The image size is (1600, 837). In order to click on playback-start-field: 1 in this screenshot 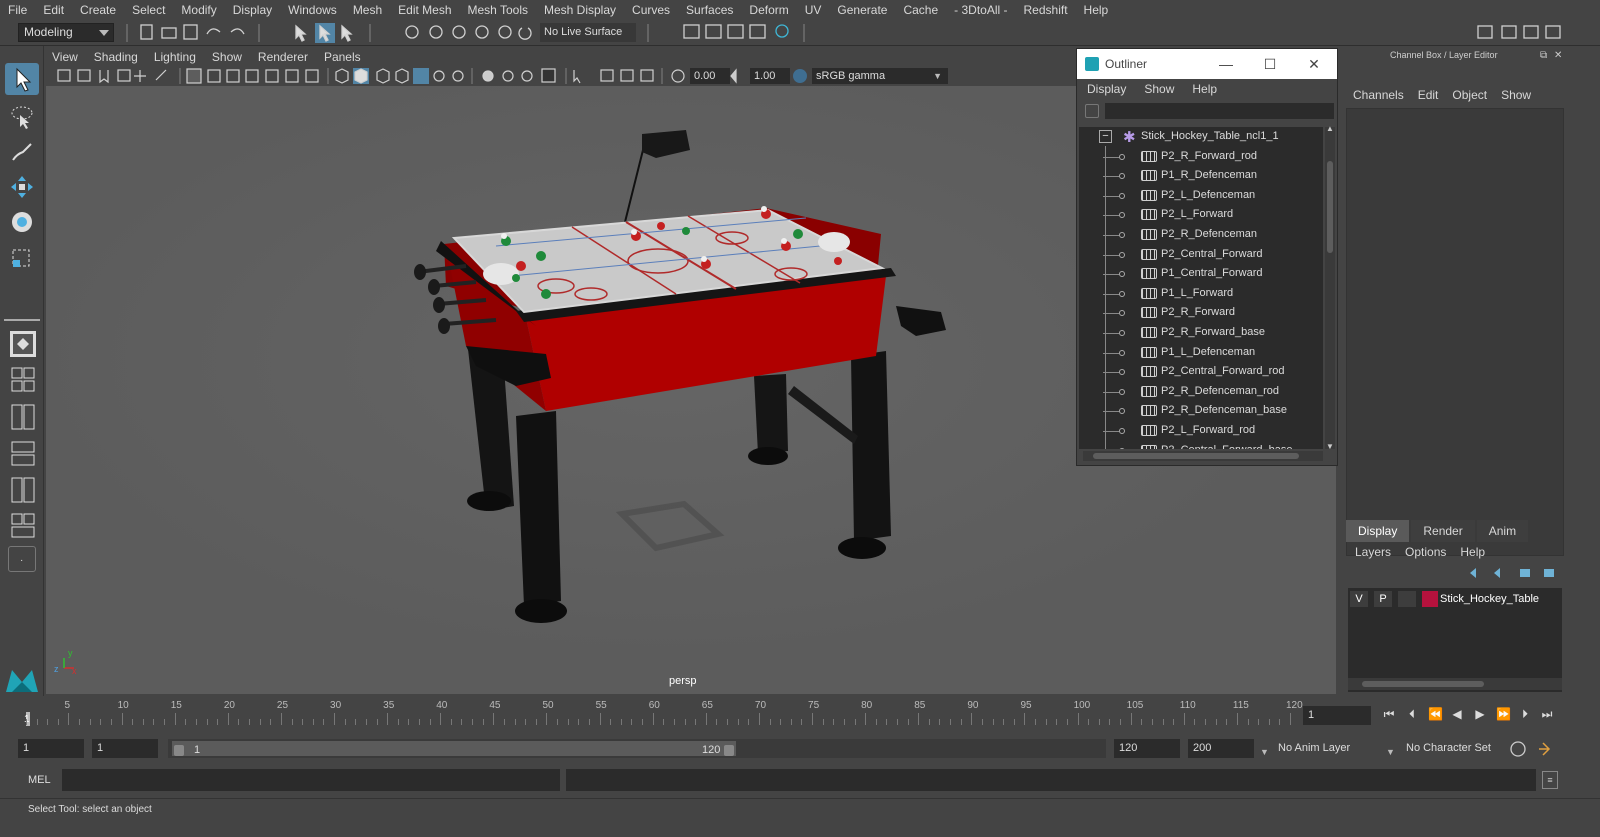, I will do `click(125, 748)`.